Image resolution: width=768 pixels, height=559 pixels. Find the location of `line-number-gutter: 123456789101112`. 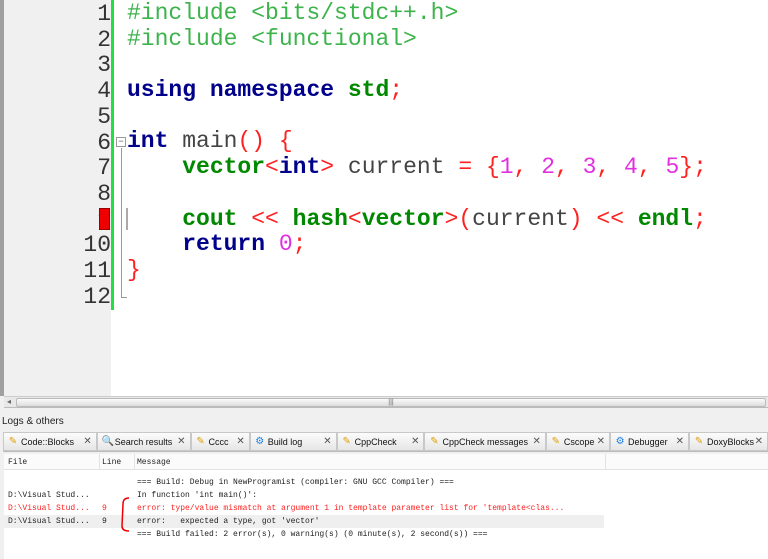

line-number-gutter: 123456789101112 is located at coordinates (57, 198).